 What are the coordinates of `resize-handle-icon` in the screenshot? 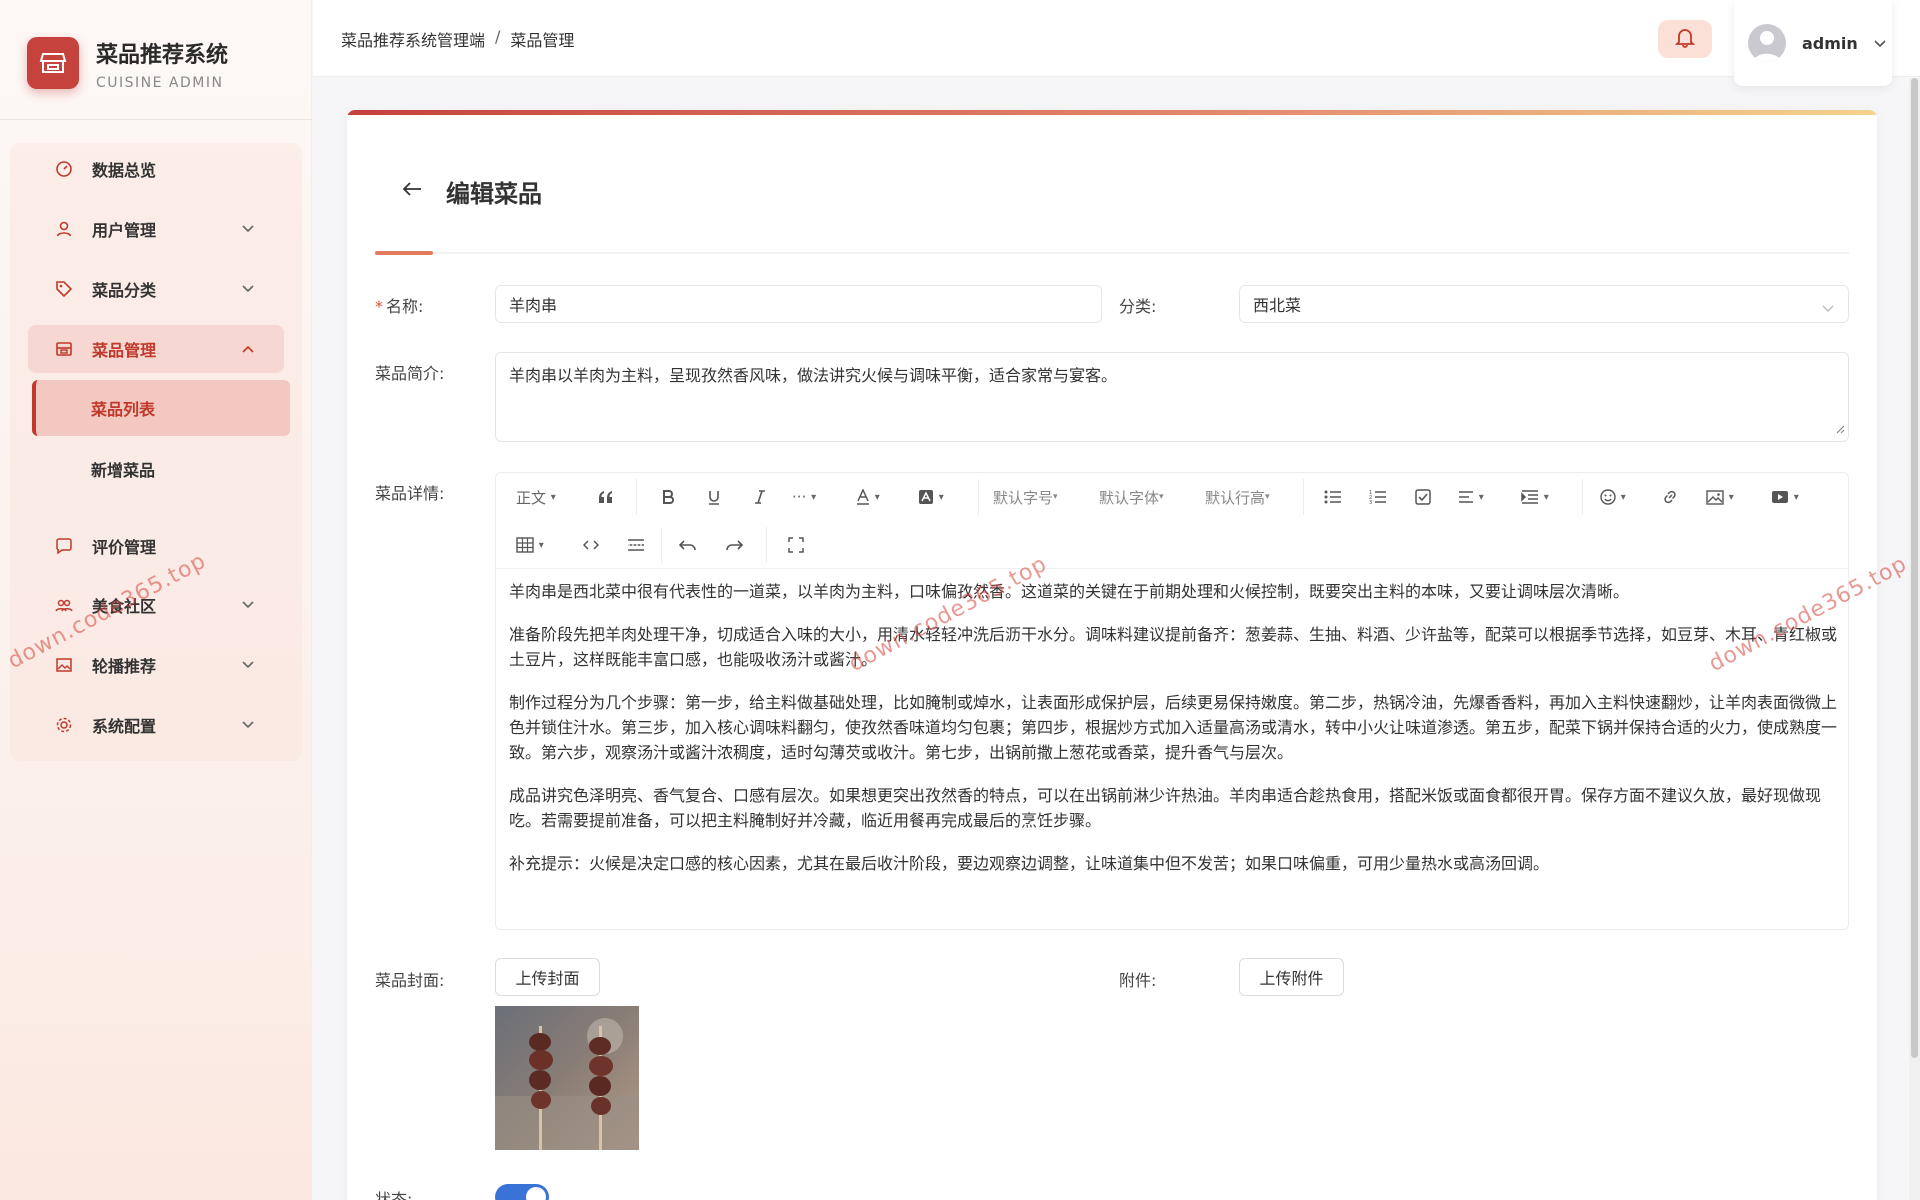 It's located at (1840, 428).